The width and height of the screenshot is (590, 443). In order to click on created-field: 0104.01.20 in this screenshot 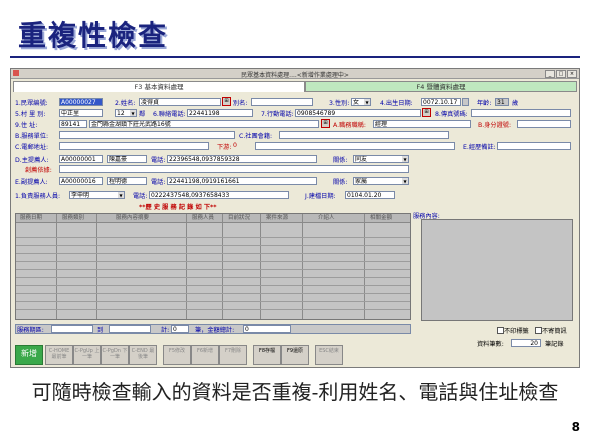, I will do `click(370, 195)`.